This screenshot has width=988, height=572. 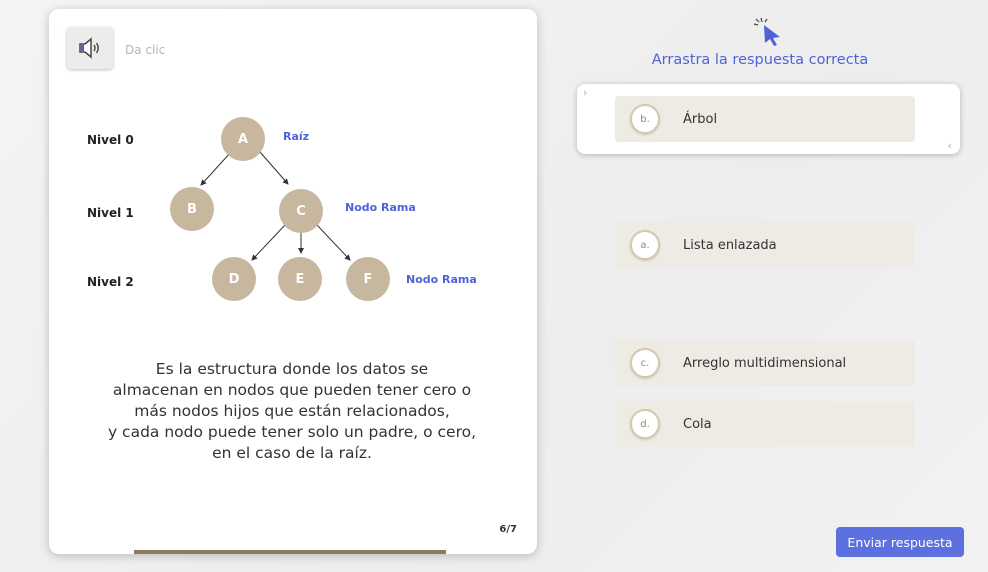 What do you see at coordinates (730, 245) in the screenshot?
I see `option-label: Lista enlazada` at bounding box center [730, 245].